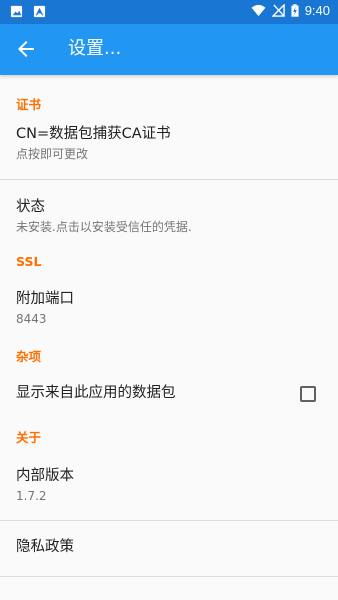 This screenshot has height=600, width=338. Describe the element at coordinates (31, 496) in the screenshot. I see `pref-summary: 1.7.2` at that location.